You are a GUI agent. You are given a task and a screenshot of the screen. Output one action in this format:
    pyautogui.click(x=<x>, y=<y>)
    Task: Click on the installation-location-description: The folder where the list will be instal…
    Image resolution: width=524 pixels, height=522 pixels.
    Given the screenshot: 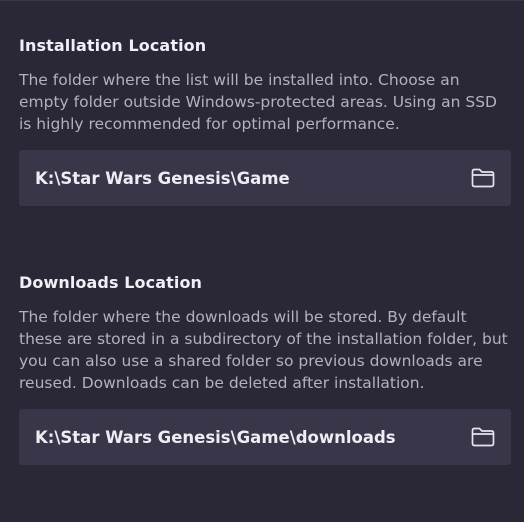 What is the action you would take?
    pyautogui.click(x=258, y=102)
    